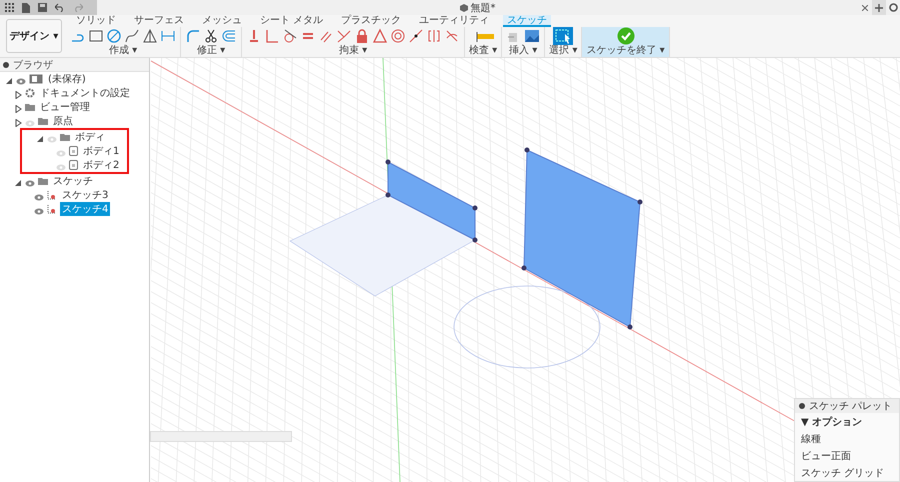 Image resolution: width=900 pixels, height=482 pixels. I want to click on tree-item: ボディ1, so click(101, 151).